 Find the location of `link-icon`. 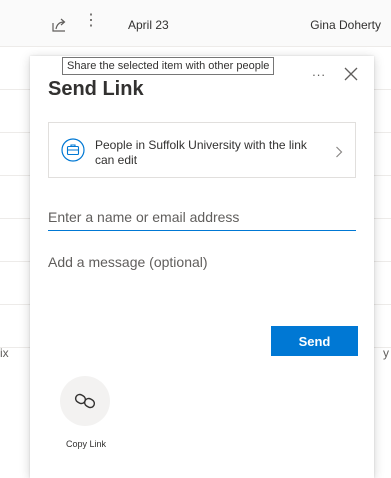

link-icon is located at coordinates (85, 401).